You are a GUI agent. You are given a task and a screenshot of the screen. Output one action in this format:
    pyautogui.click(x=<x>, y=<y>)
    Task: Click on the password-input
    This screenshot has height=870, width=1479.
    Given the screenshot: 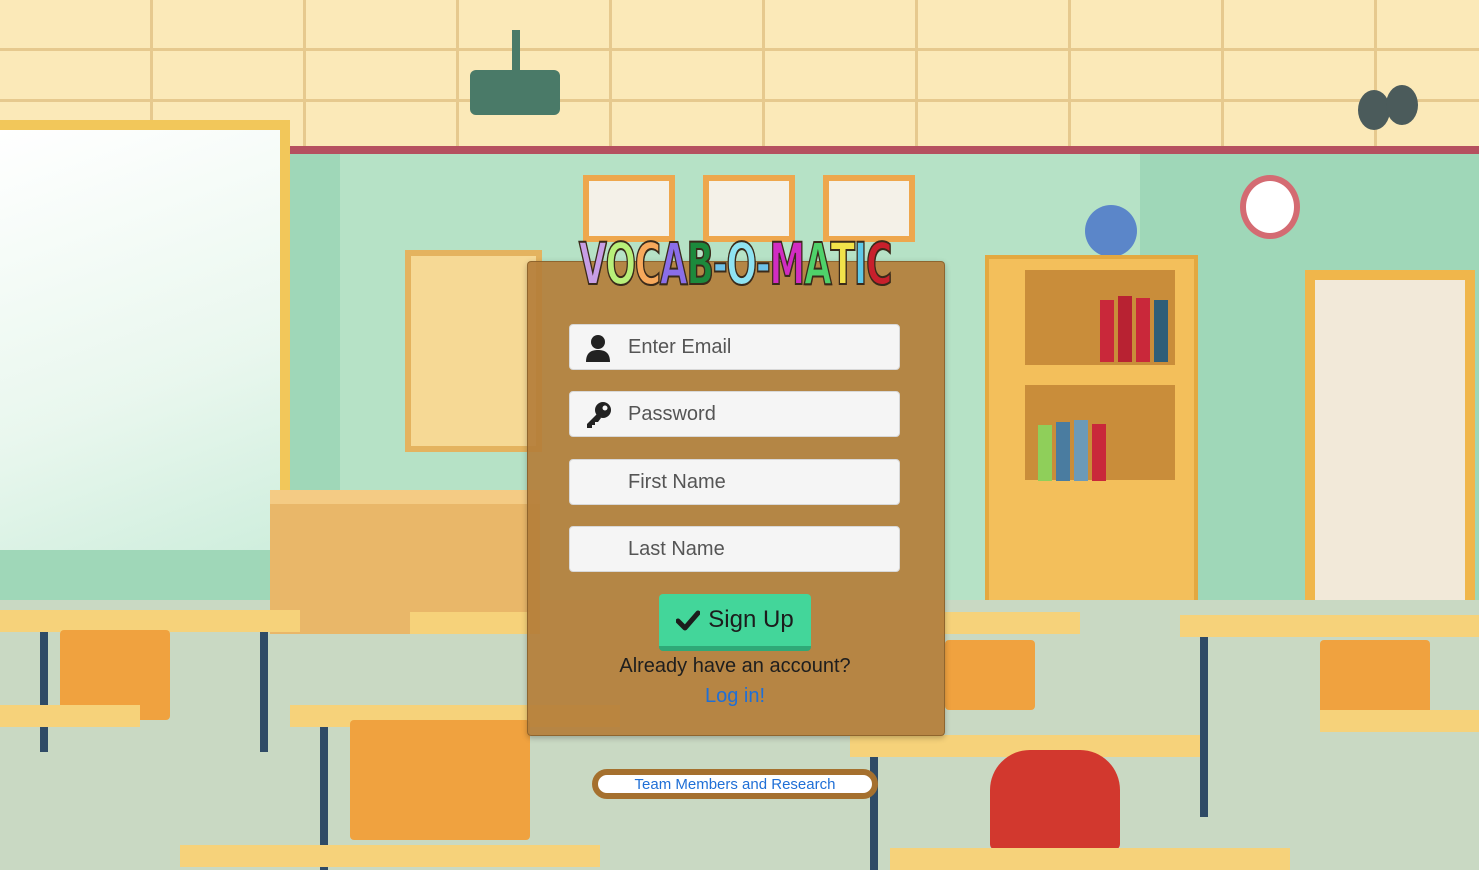 What is the action you would take?
    pyautogui.click(x=758, y=414)
    